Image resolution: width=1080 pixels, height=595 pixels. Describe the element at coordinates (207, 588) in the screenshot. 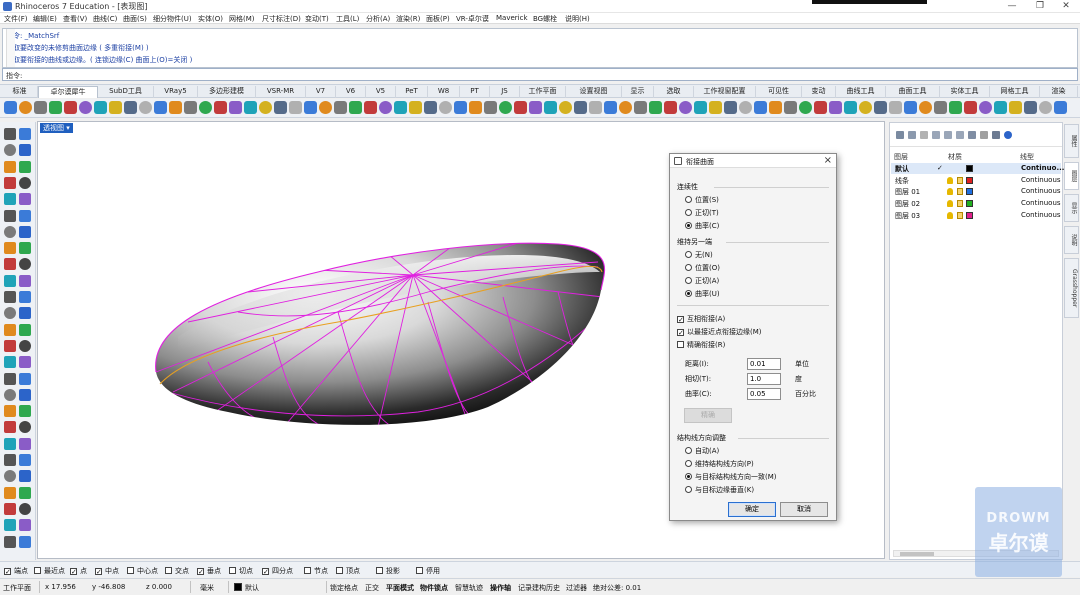

I see `status-unit: 毫米` at that location.